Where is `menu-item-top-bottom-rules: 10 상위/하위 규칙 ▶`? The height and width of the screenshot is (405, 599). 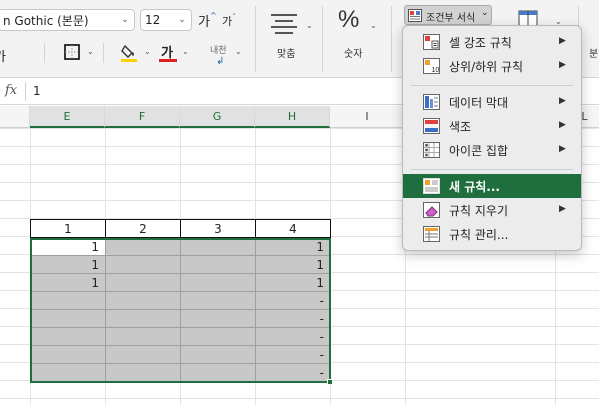
menu-item-top-bottom-rules: 10 상위/하위 규칙 ▶ is located at coordinates (492, 66).